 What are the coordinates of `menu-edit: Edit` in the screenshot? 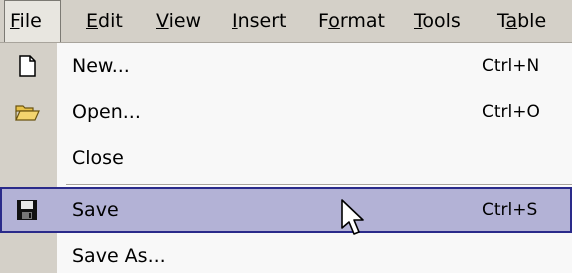 It's located at (104, 21).